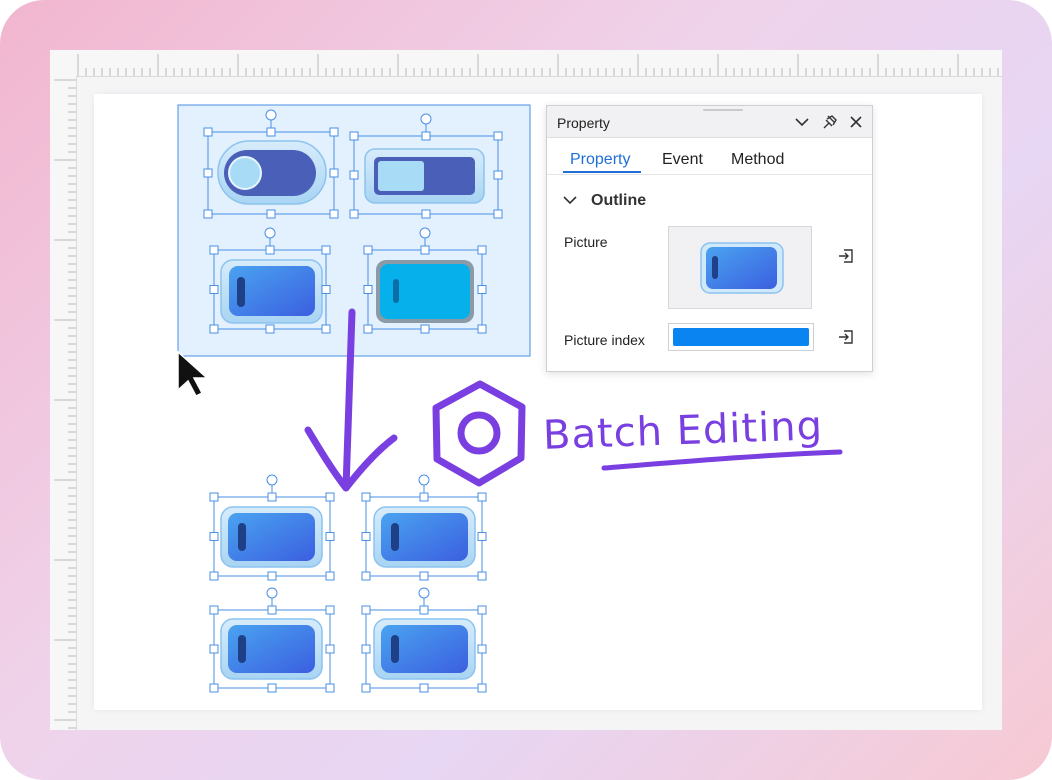 This screenshot has height=780, width=1052. I want to click on panel-header: Property, so click(709, 122).